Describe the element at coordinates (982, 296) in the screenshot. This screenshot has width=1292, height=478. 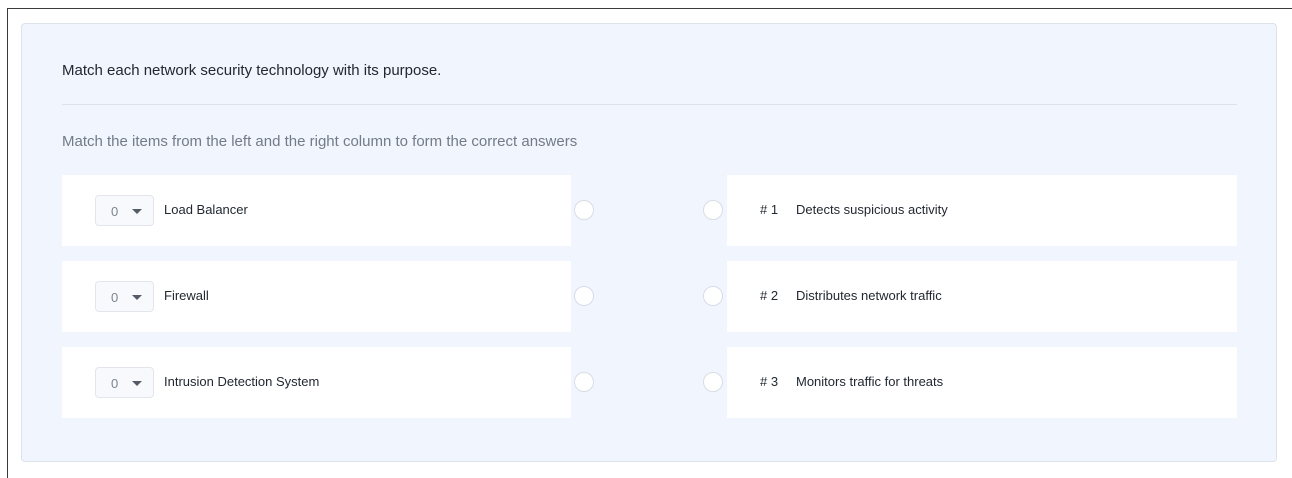
I see `right-item: # 2 Distributes network traffic` at that location.